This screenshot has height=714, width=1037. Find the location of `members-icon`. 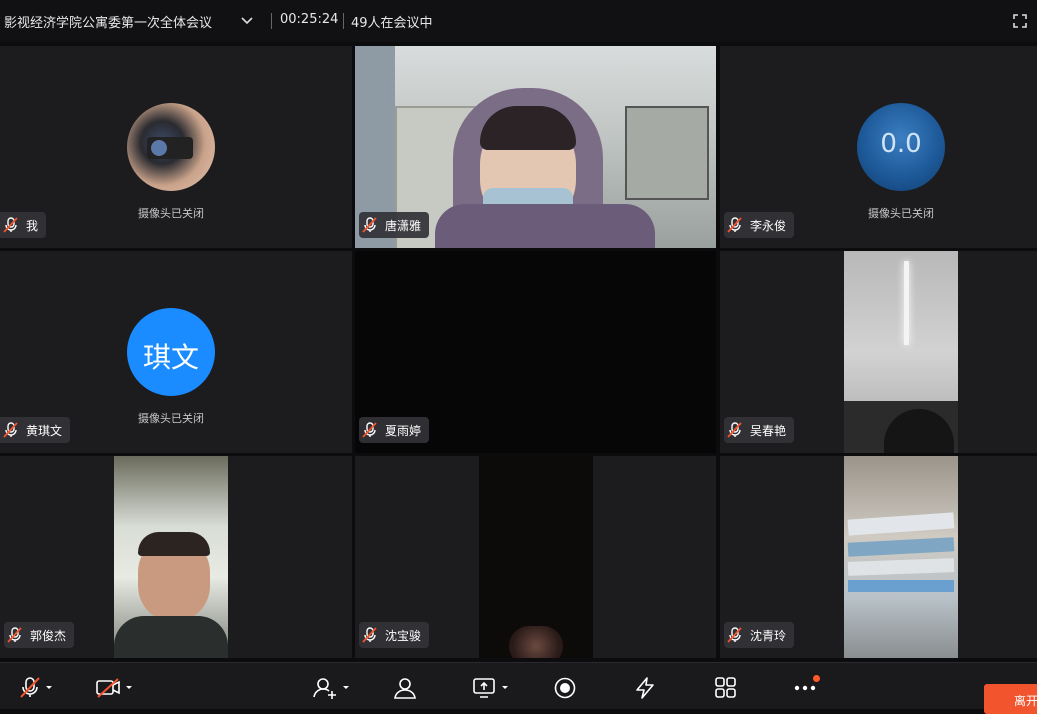

members-icon is located at coordinates (405, 688).